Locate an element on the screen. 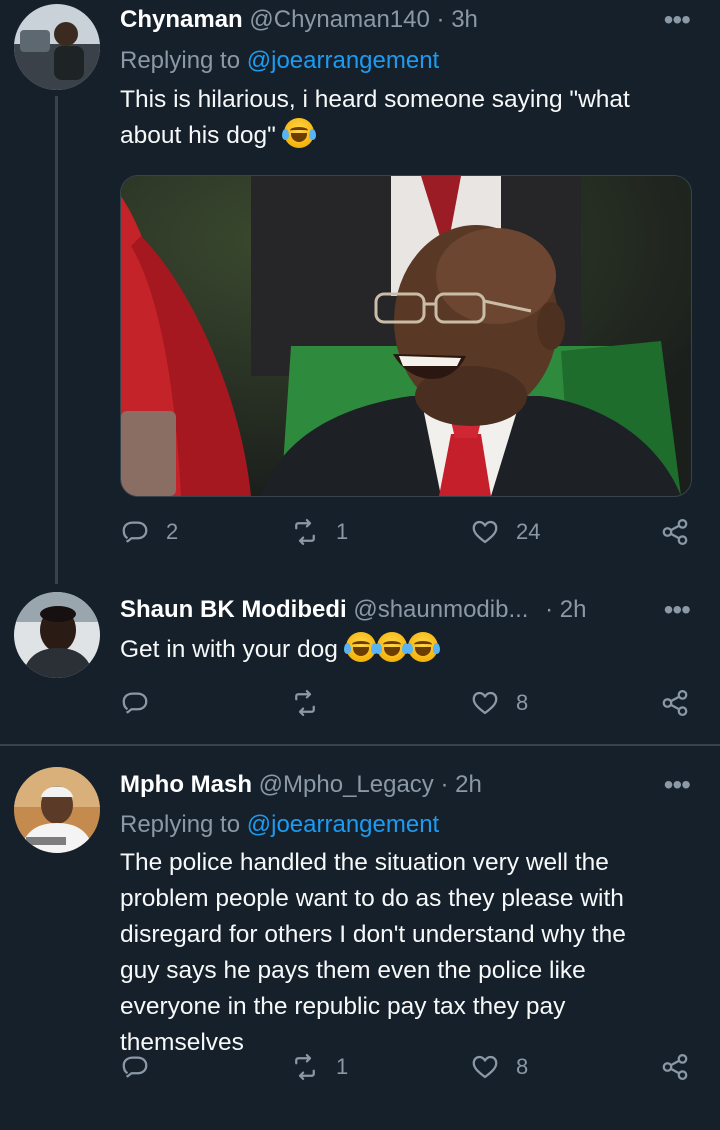 The image size is (720, 1130). thread-line is located at coordinates (56, 340).